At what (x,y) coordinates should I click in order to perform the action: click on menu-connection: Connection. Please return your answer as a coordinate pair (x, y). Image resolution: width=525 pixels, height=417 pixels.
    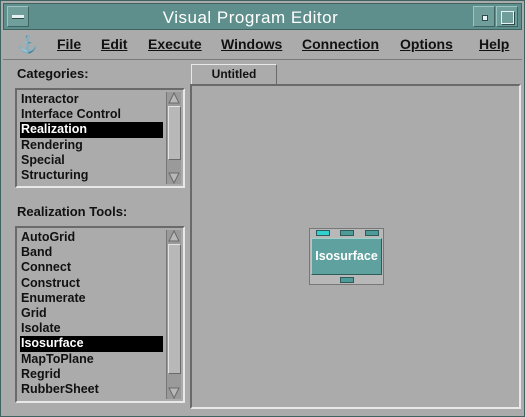
    Looking at the image, I should click on (340, 44).